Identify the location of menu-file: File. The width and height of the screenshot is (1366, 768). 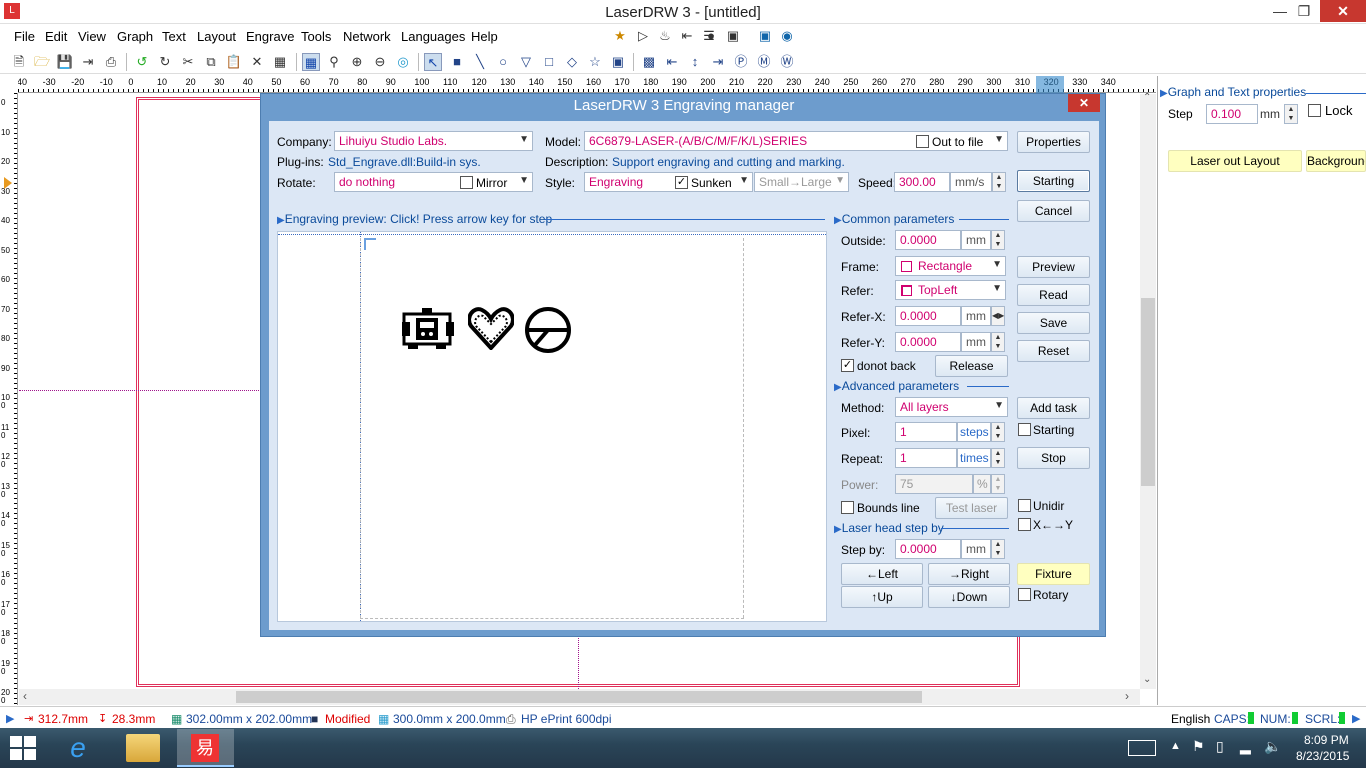
(24, 36).